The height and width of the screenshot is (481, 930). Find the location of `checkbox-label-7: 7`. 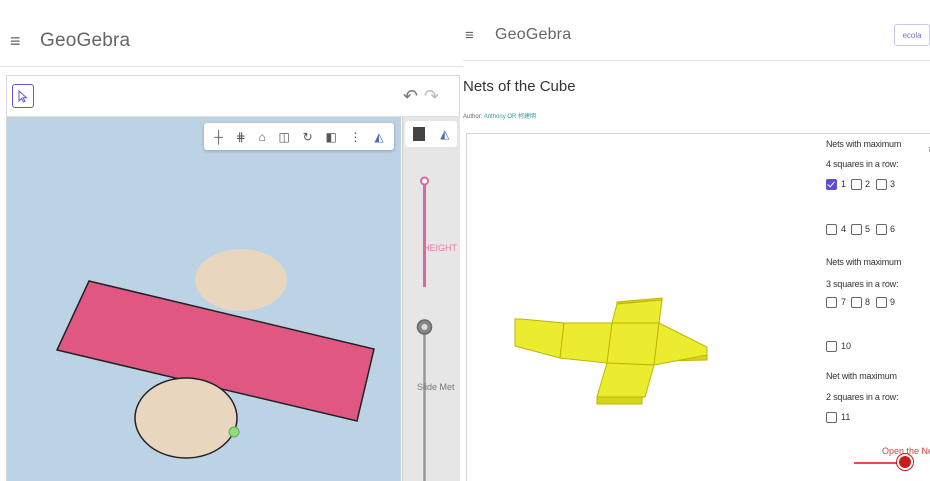

checkbox-label-7: 7 is located at coordinates (844, 302).